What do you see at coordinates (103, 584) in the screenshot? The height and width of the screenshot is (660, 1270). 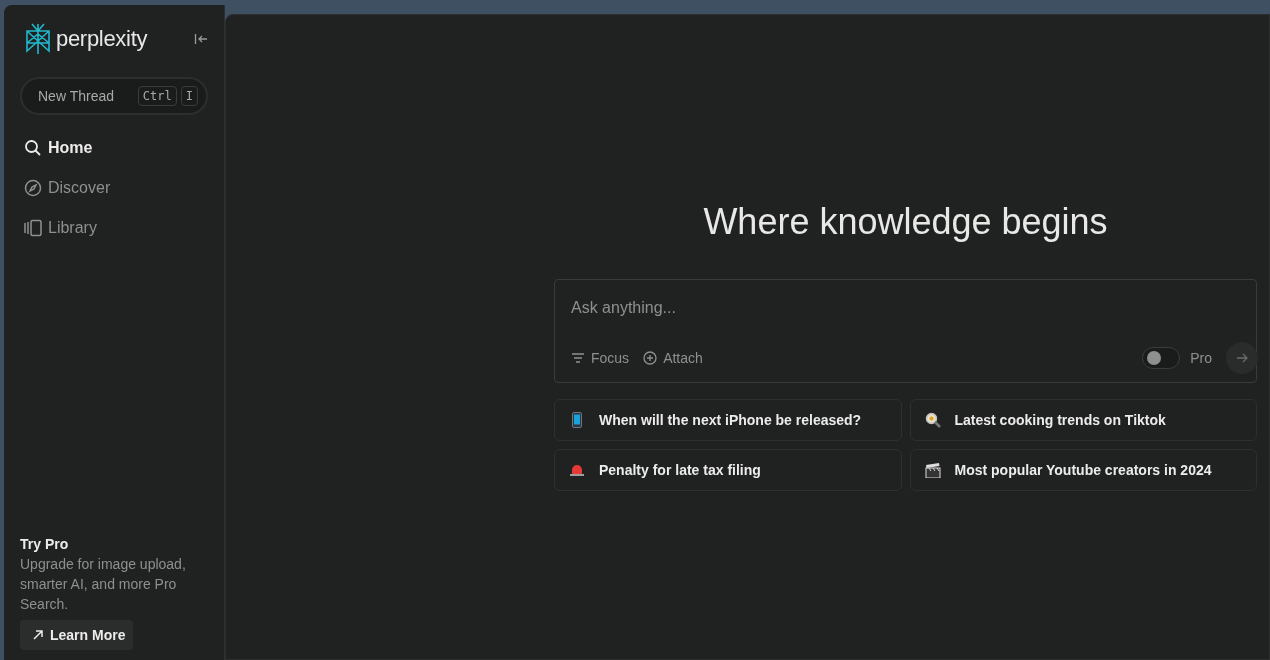 I see `promo-text: Upgrade for image upload, smarter AI, and more Pro Search.` at bounding box center [103, 584].